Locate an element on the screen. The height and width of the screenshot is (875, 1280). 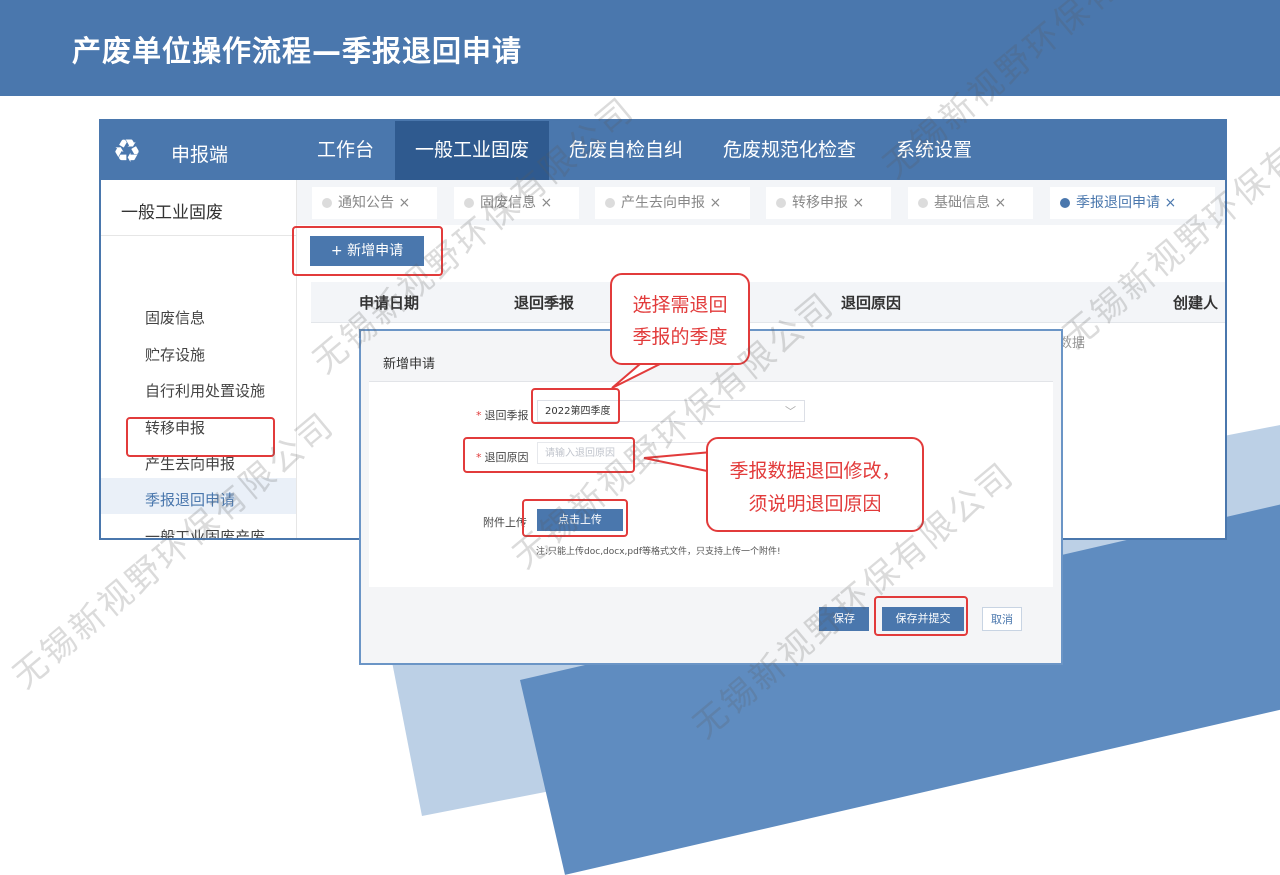
callout-line: 季报数据退回修改， is located at coordinates (815, 471).